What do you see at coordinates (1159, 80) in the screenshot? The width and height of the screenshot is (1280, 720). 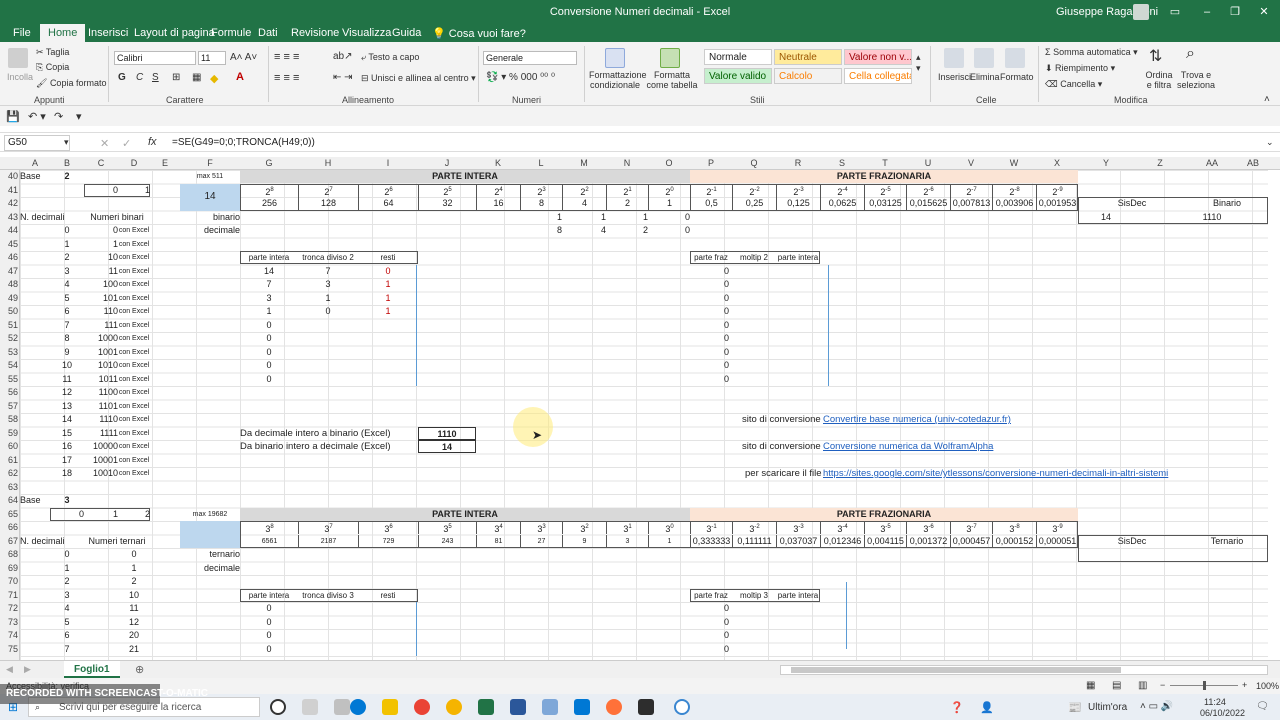 I see `sort-filter-button: Ordina e filtra` at bounding box center [1159, 80].